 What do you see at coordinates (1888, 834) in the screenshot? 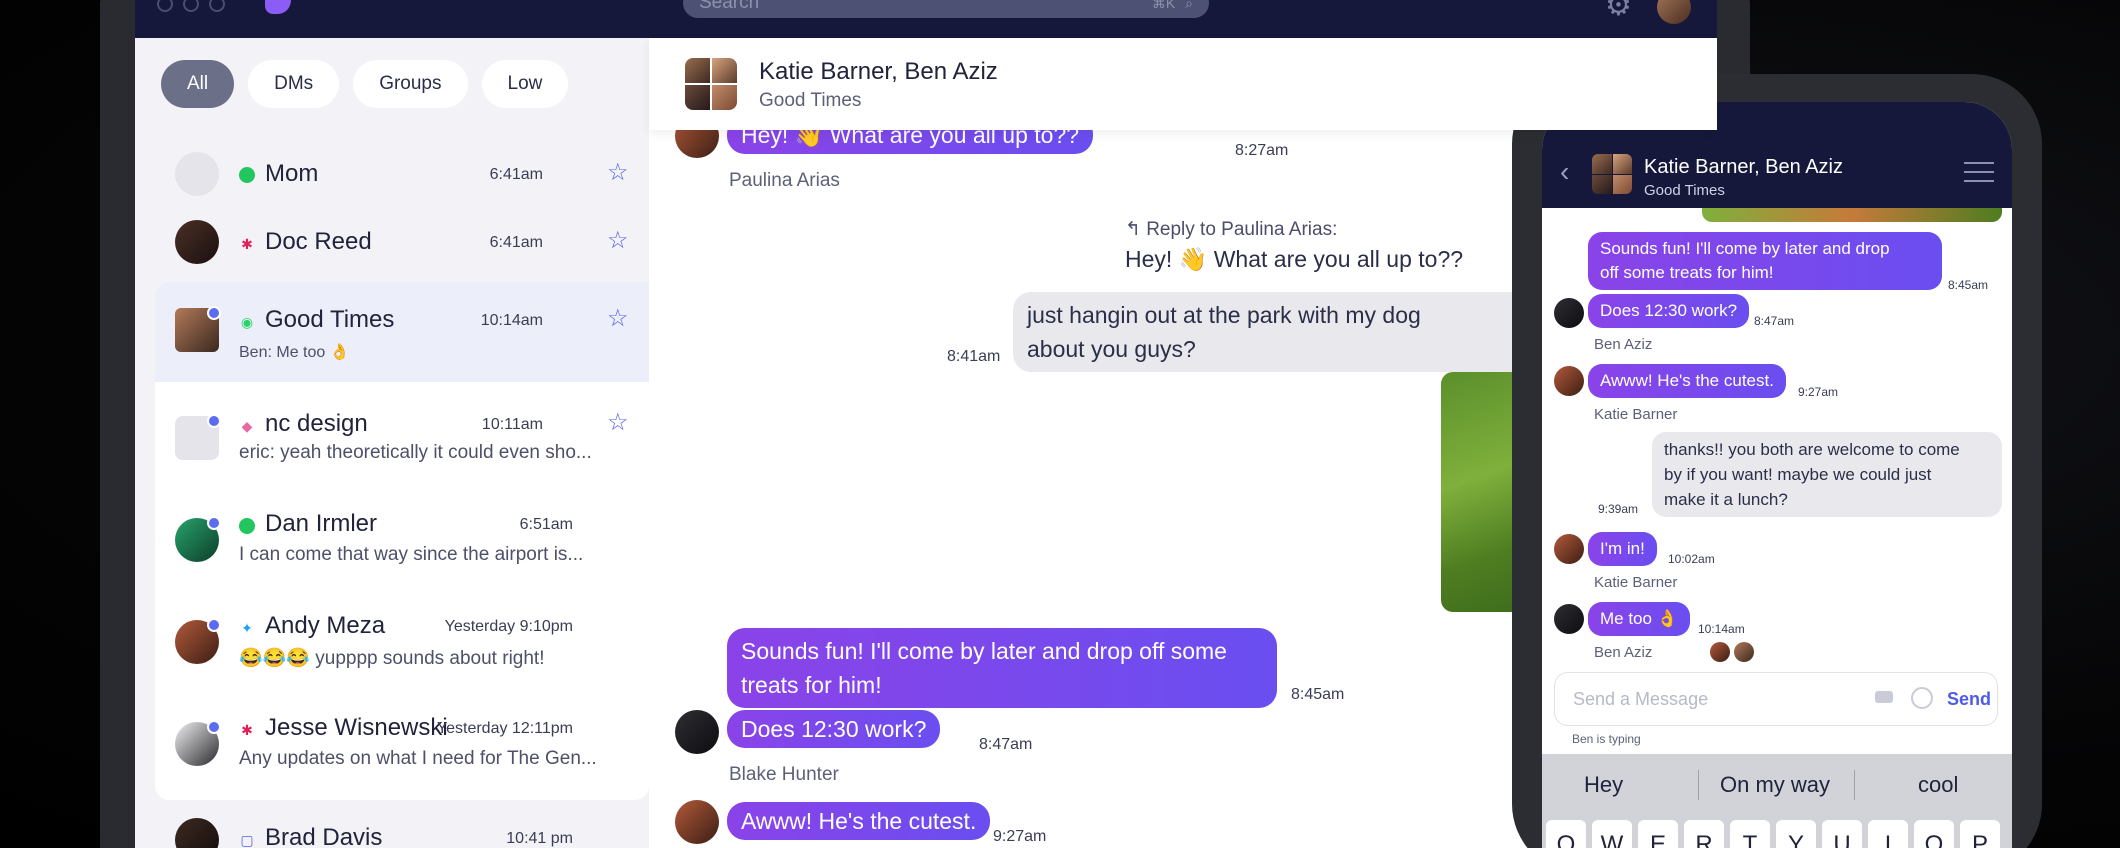
I see `keyboard-key: I` at bounding box center [1888, 834].